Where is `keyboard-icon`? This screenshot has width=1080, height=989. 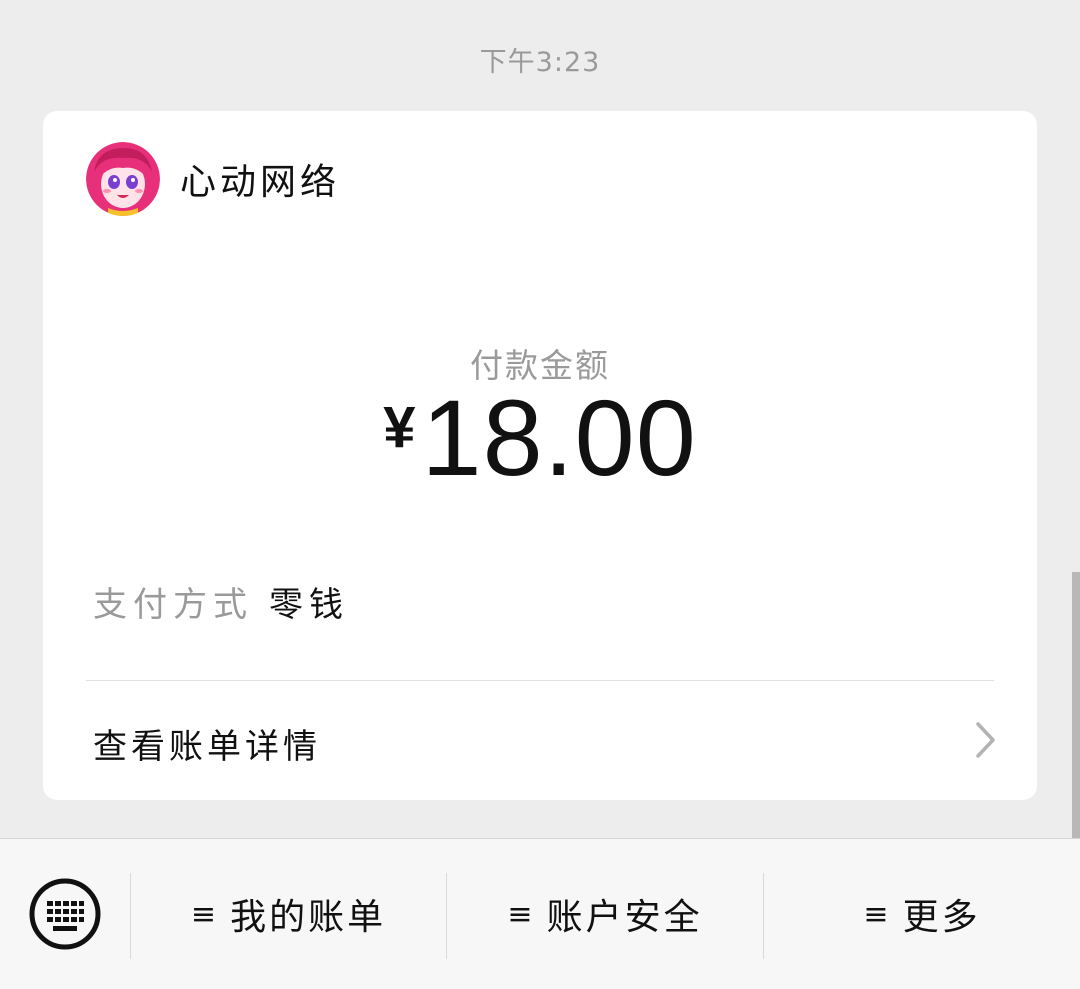
keyboard-icon is located at coordinates (65, 914).